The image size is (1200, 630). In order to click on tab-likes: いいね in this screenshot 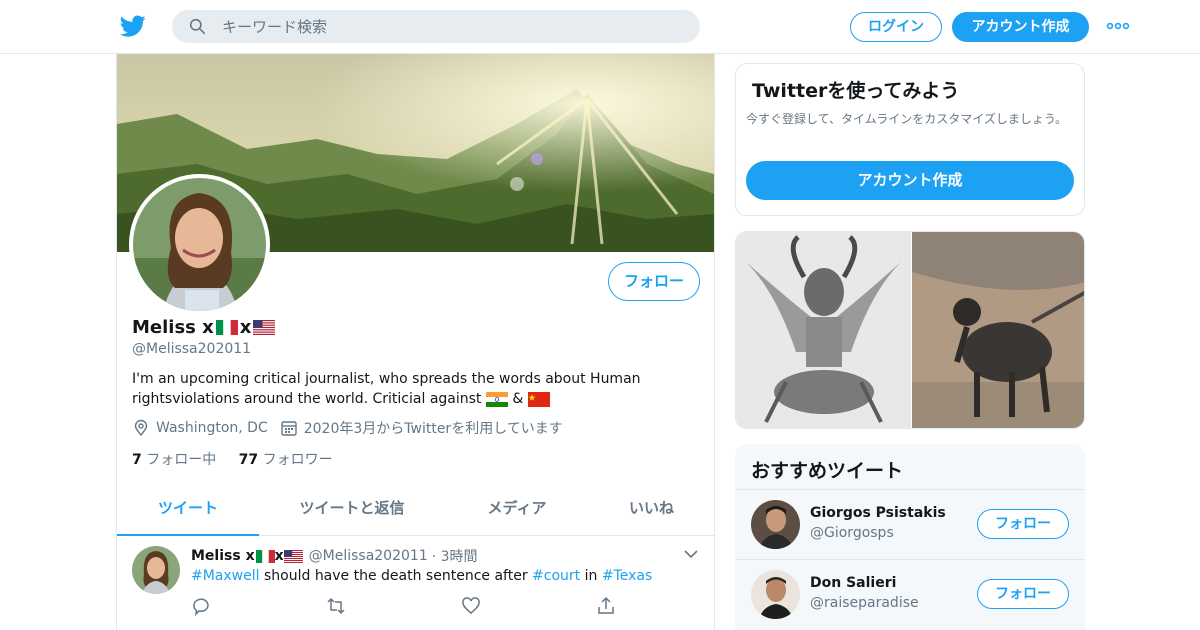, I will do `click(651, 511)`.